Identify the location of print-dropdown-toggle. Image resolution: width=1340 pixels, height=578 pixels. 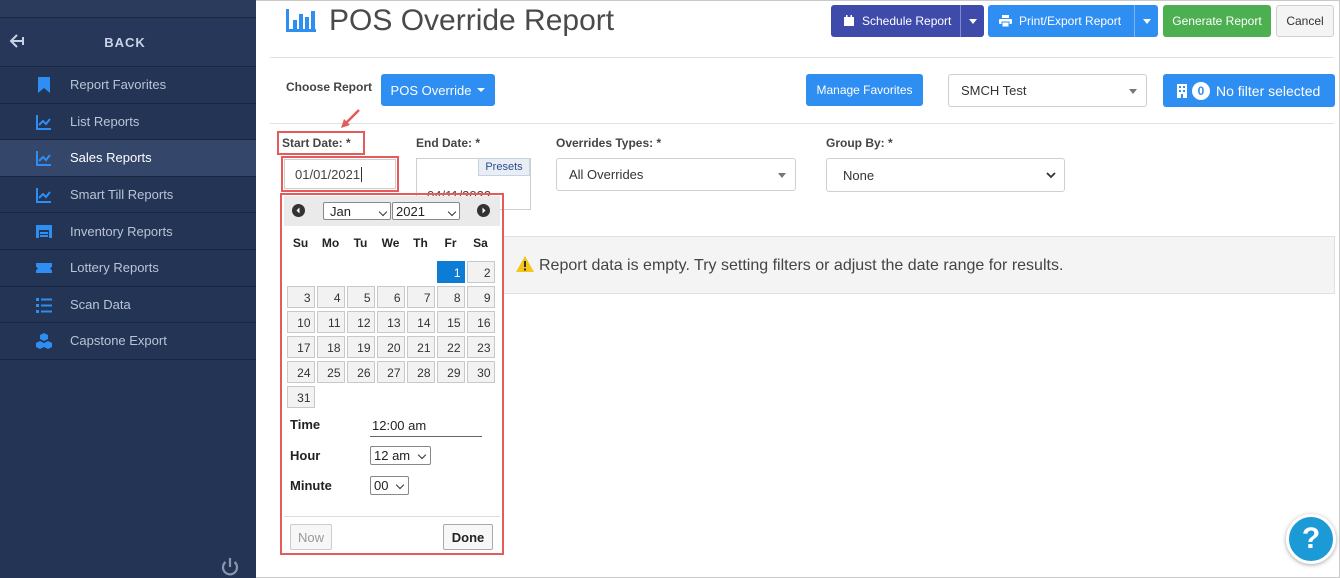
(1146, 21).